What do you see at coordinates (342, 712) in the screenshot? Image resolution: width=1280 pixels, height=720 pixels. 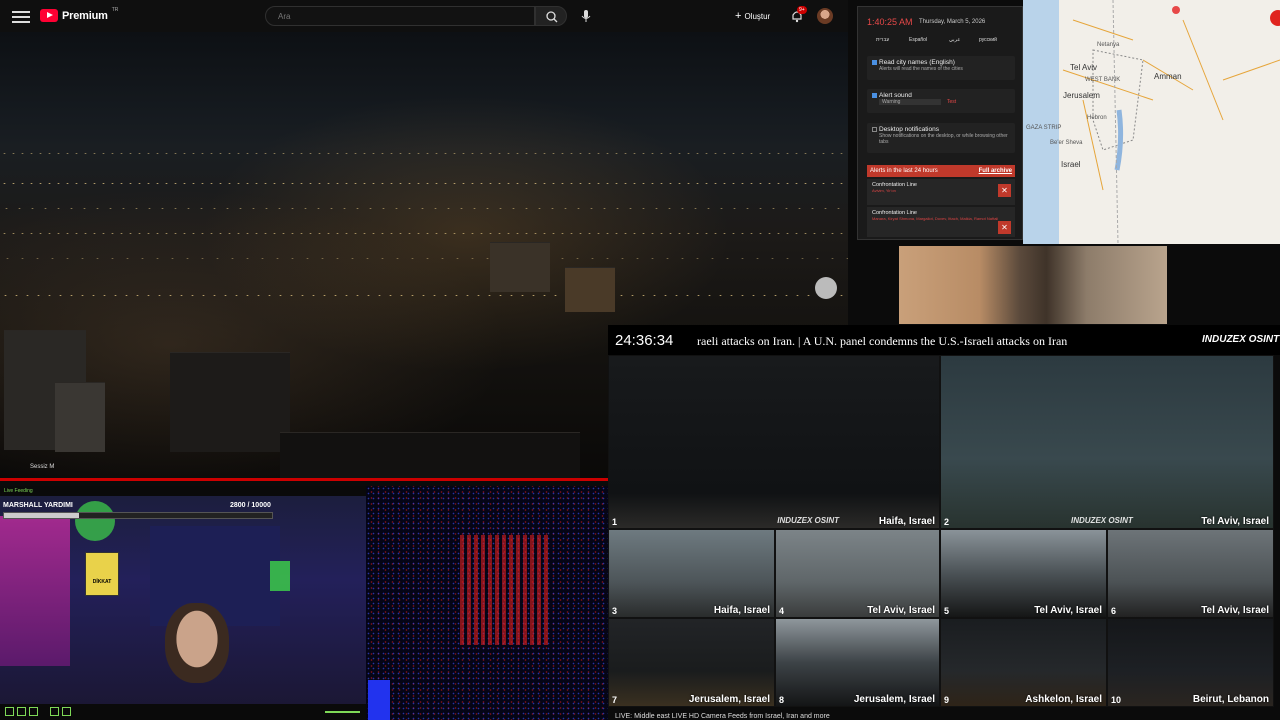 I see `volume-slider` at bounding box center [342, 712].